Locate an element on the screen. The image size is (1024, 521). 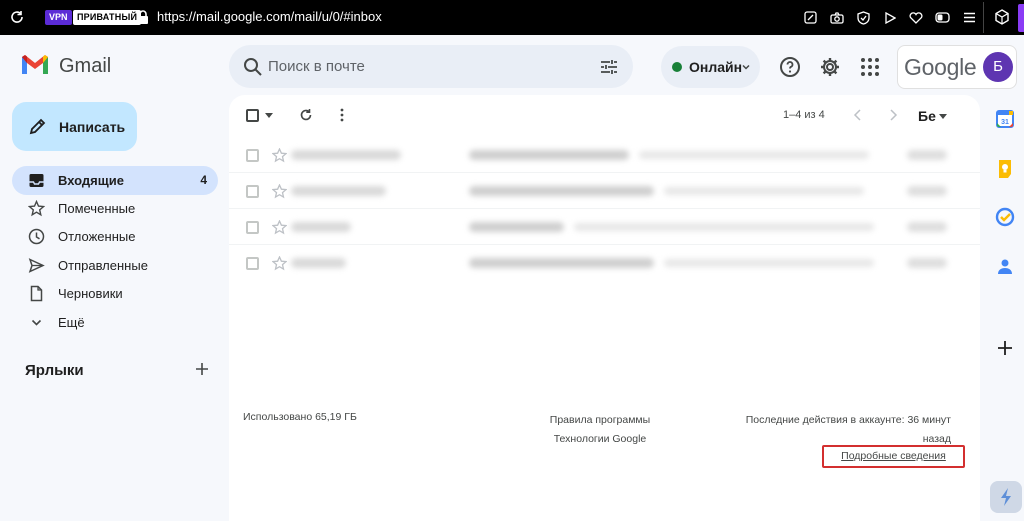
browser-action-icons is located at coordinates (890, 17).